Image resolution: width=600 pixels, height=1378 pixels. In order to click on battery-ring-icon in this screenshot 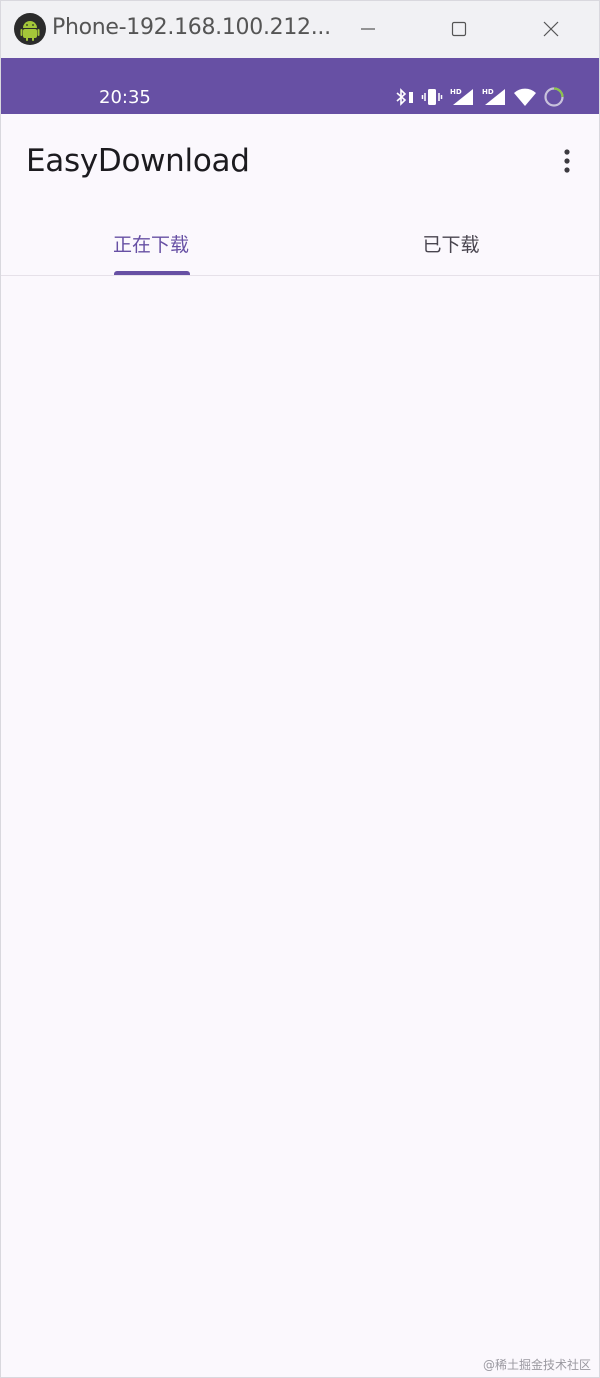, I will do `click(554, 97)`.